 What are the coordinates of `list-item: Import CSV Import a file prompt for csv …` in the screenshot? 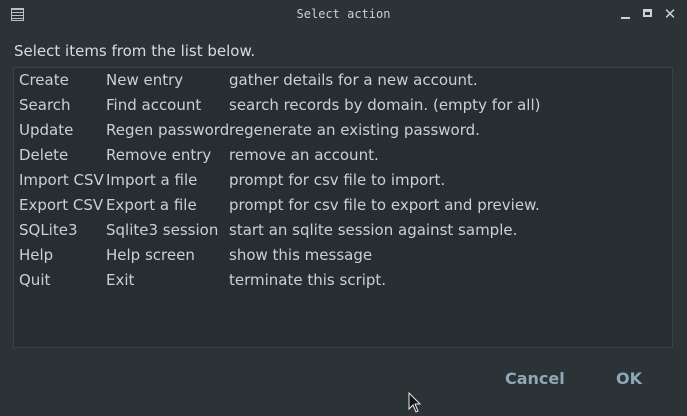 It's located at (343, 180).